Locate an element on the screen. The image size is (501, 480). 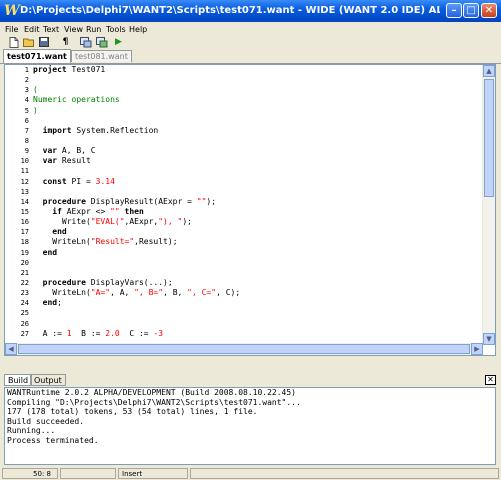
code-line: 7 import System.Reflection is located at coordinates (254, 130).